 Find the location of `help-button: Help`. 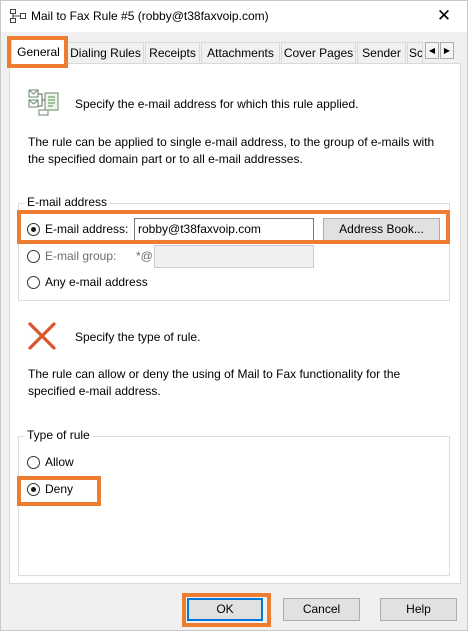

help-button: Help is located at coordinates (418, 609).